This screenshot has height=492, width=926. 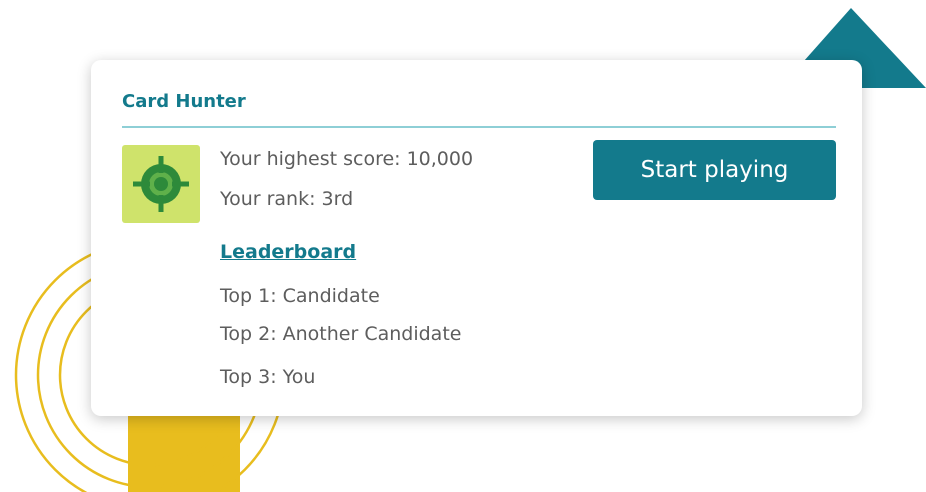 I want to click on card-title: Card Hunter, so click(x=184, y=101).